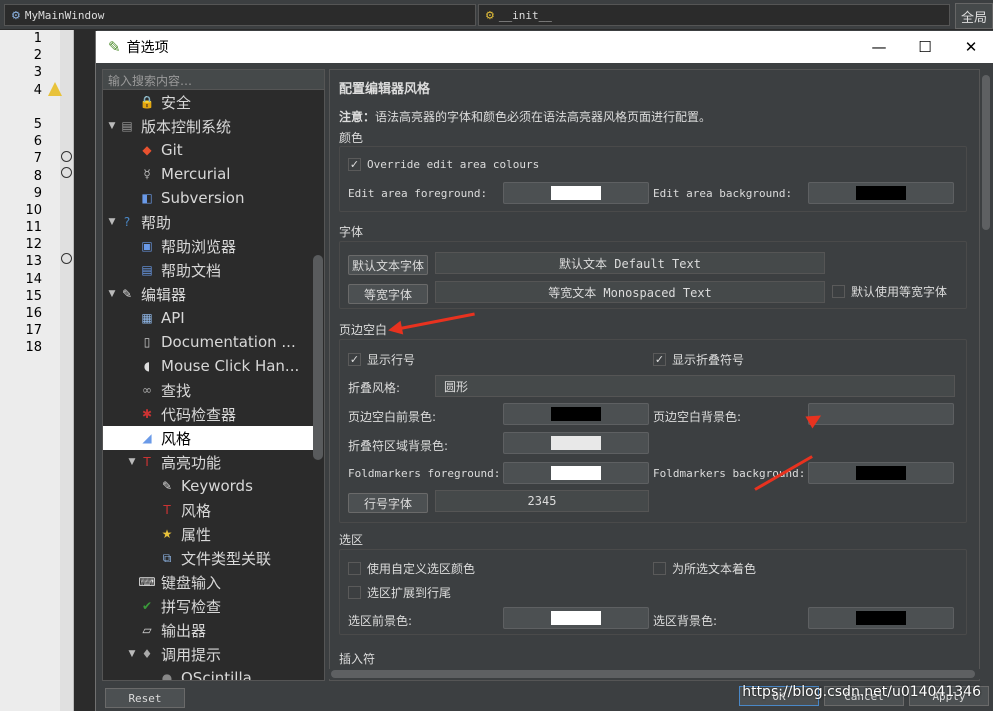 The image size is (993, 711). Describe the element at coordinates (208, 630) in the screenshot. I see `tree-item: ▱ 输出器` at that location.